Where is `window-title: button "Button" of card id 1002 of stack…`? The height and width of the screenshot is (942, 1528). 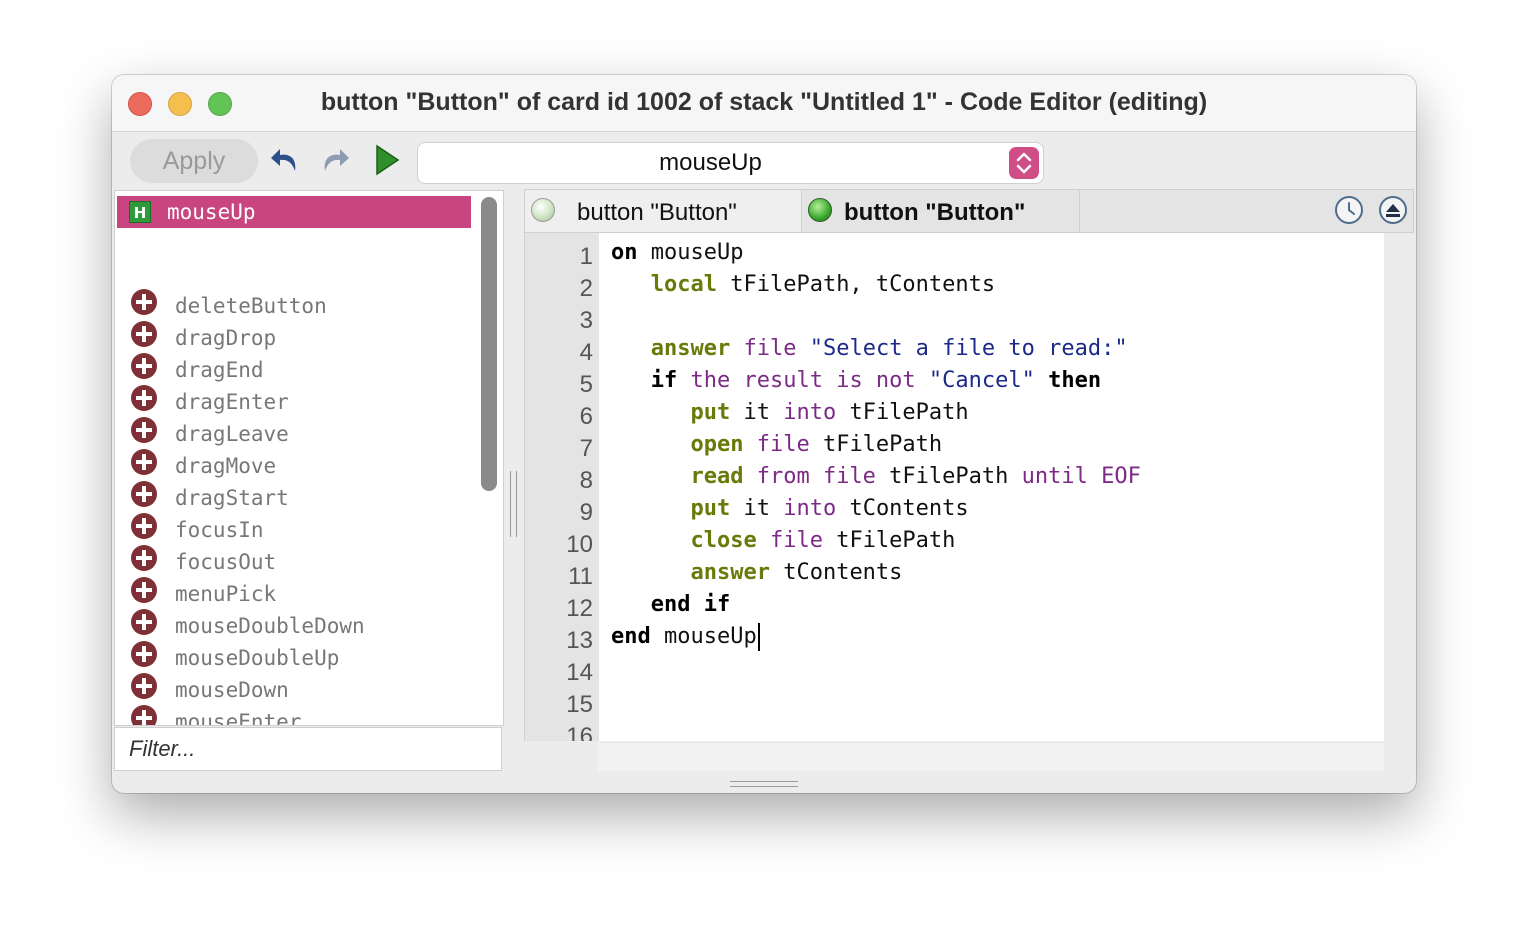
window-title: button "Button" of card id 1002 of stack… is located at coordinates (764, 102).